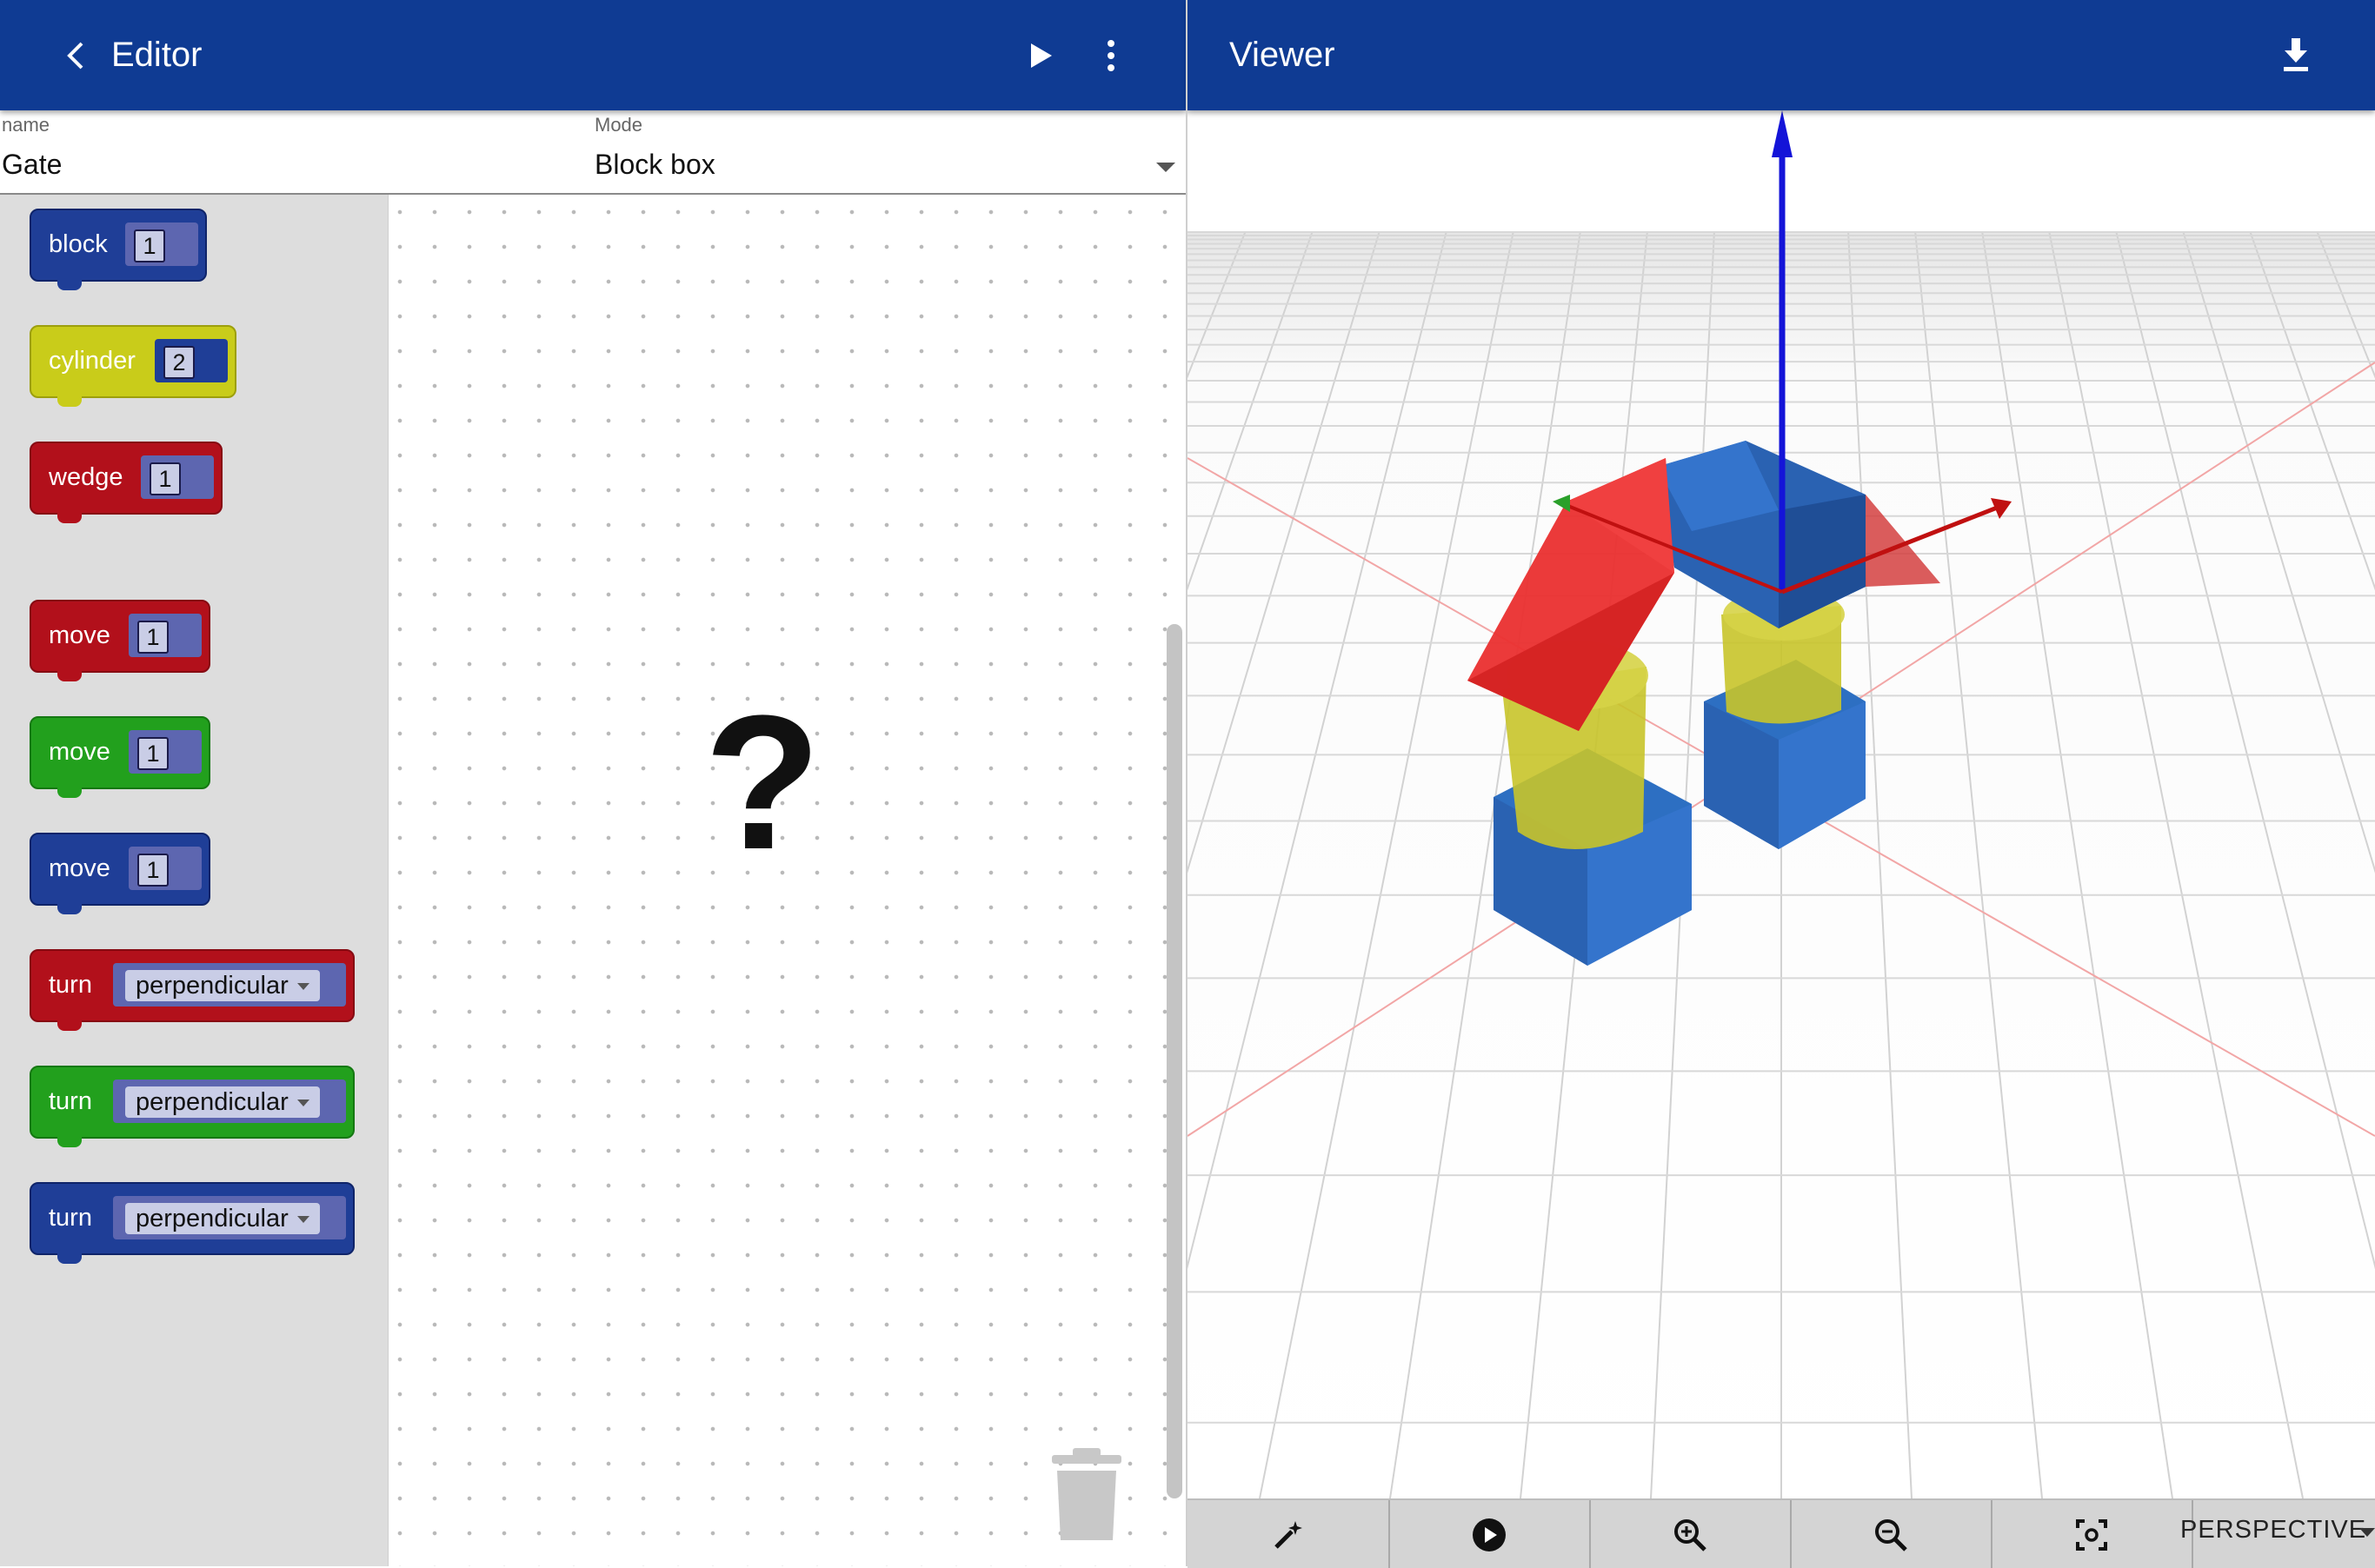  Describe the element at coordinates (86, 477) in the screenshot. I see `block-label: wedge` at that location.